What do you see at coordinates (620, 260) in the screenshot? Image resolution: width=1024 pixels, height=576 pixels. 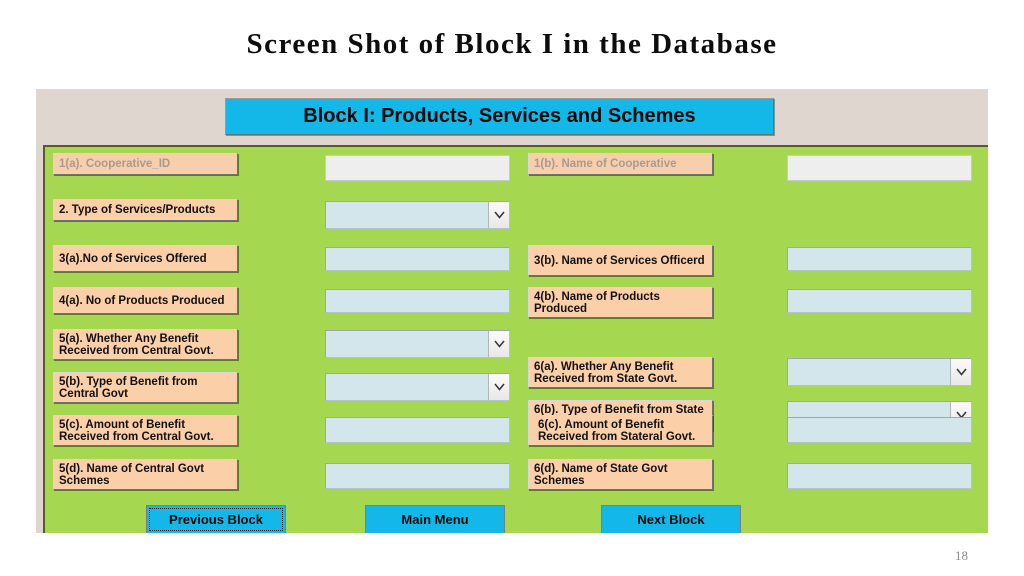 I see `label-name-of-services-officerd: 3(b). Name of Services Officerd` at bounding box center [620, 260].